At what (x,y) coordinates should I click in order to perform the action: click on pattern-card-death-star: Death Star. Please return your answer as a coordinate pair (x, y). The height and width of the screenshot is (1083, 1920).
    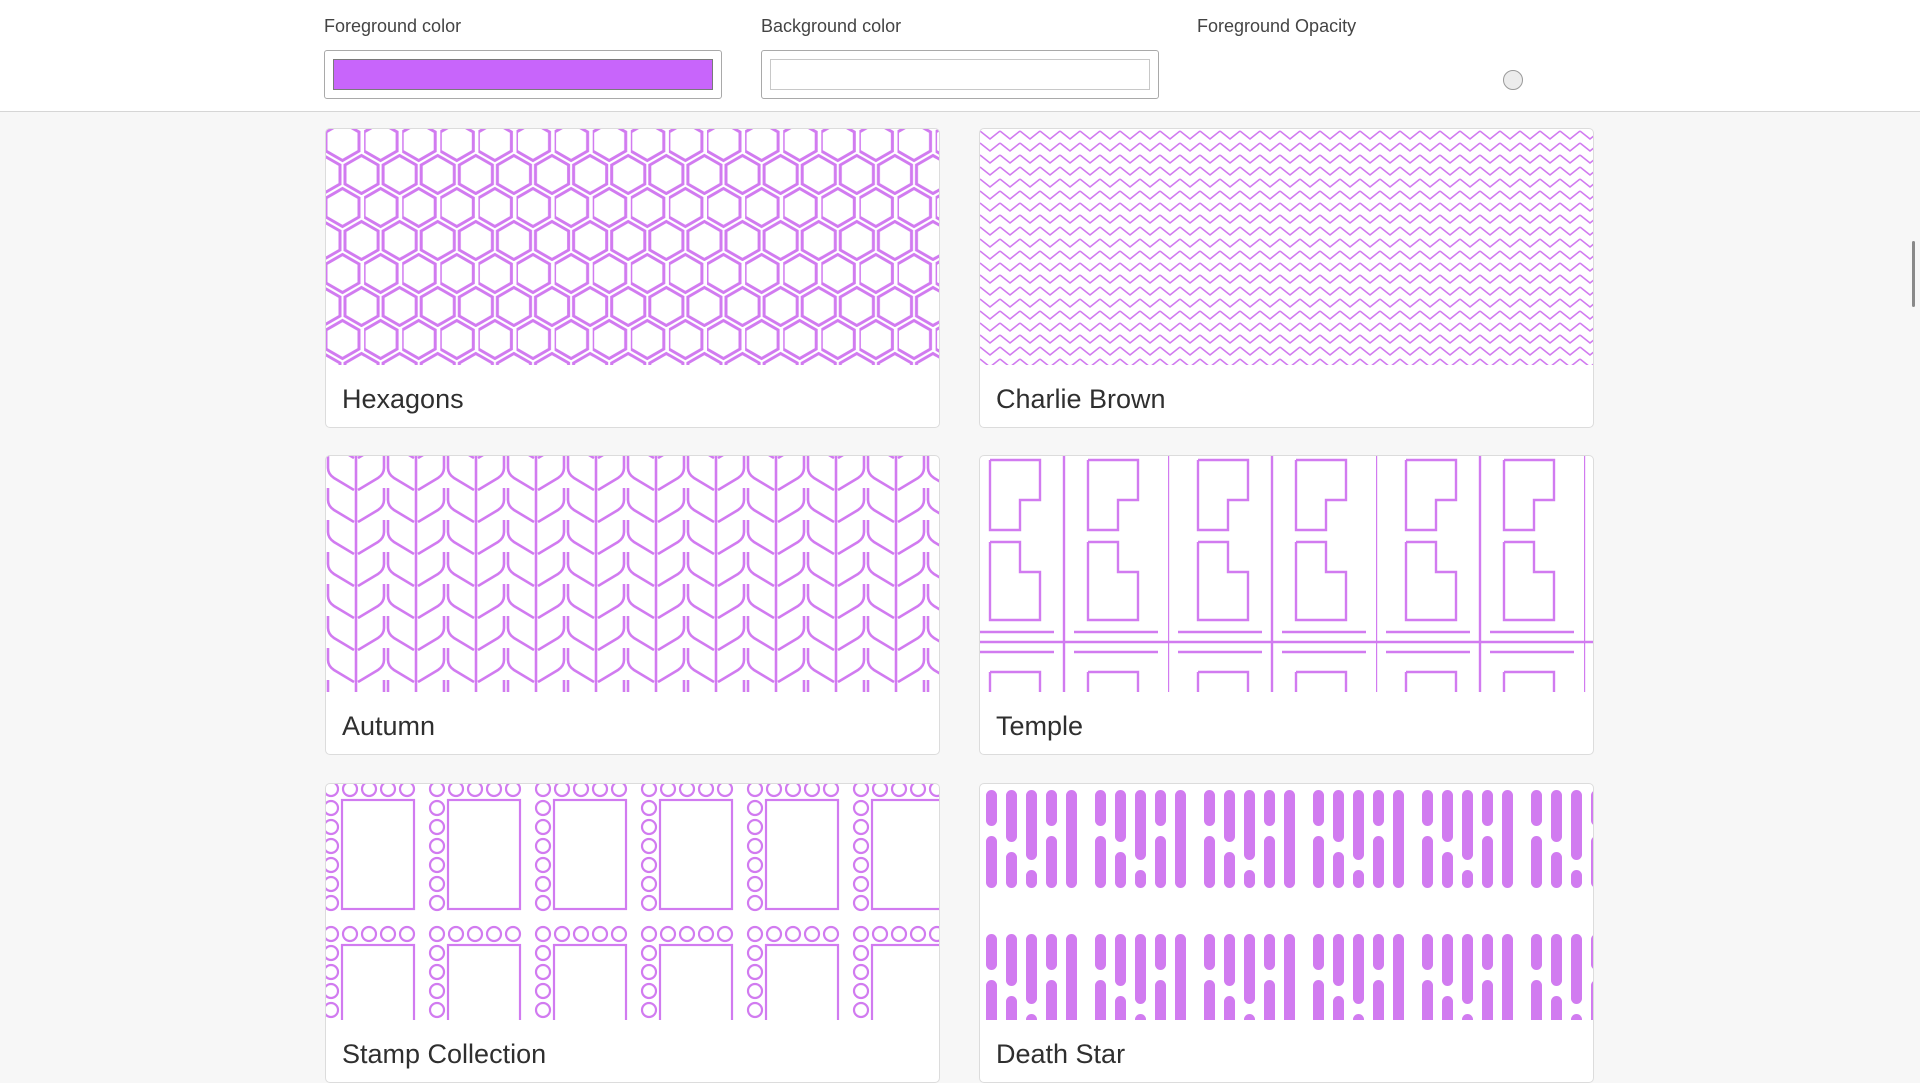
    Looking at the image, I should click on (1286, 933).